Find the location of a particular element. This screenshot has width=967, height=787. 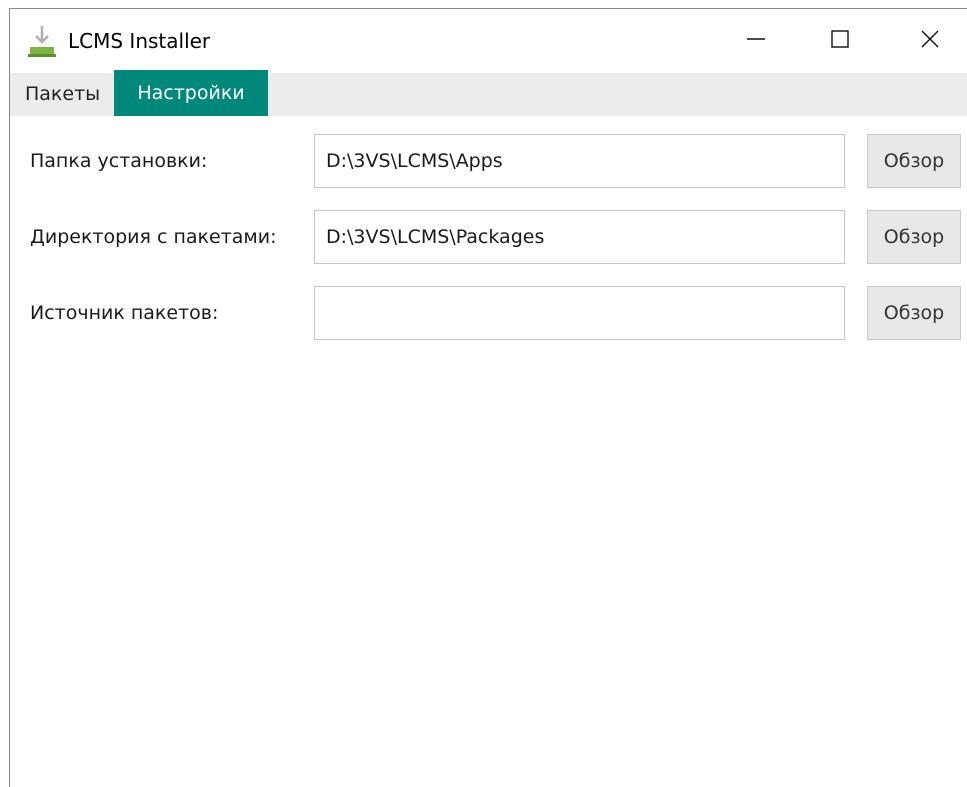

packages-source-browse-button: Обзор is located at coordinates (914, 313).